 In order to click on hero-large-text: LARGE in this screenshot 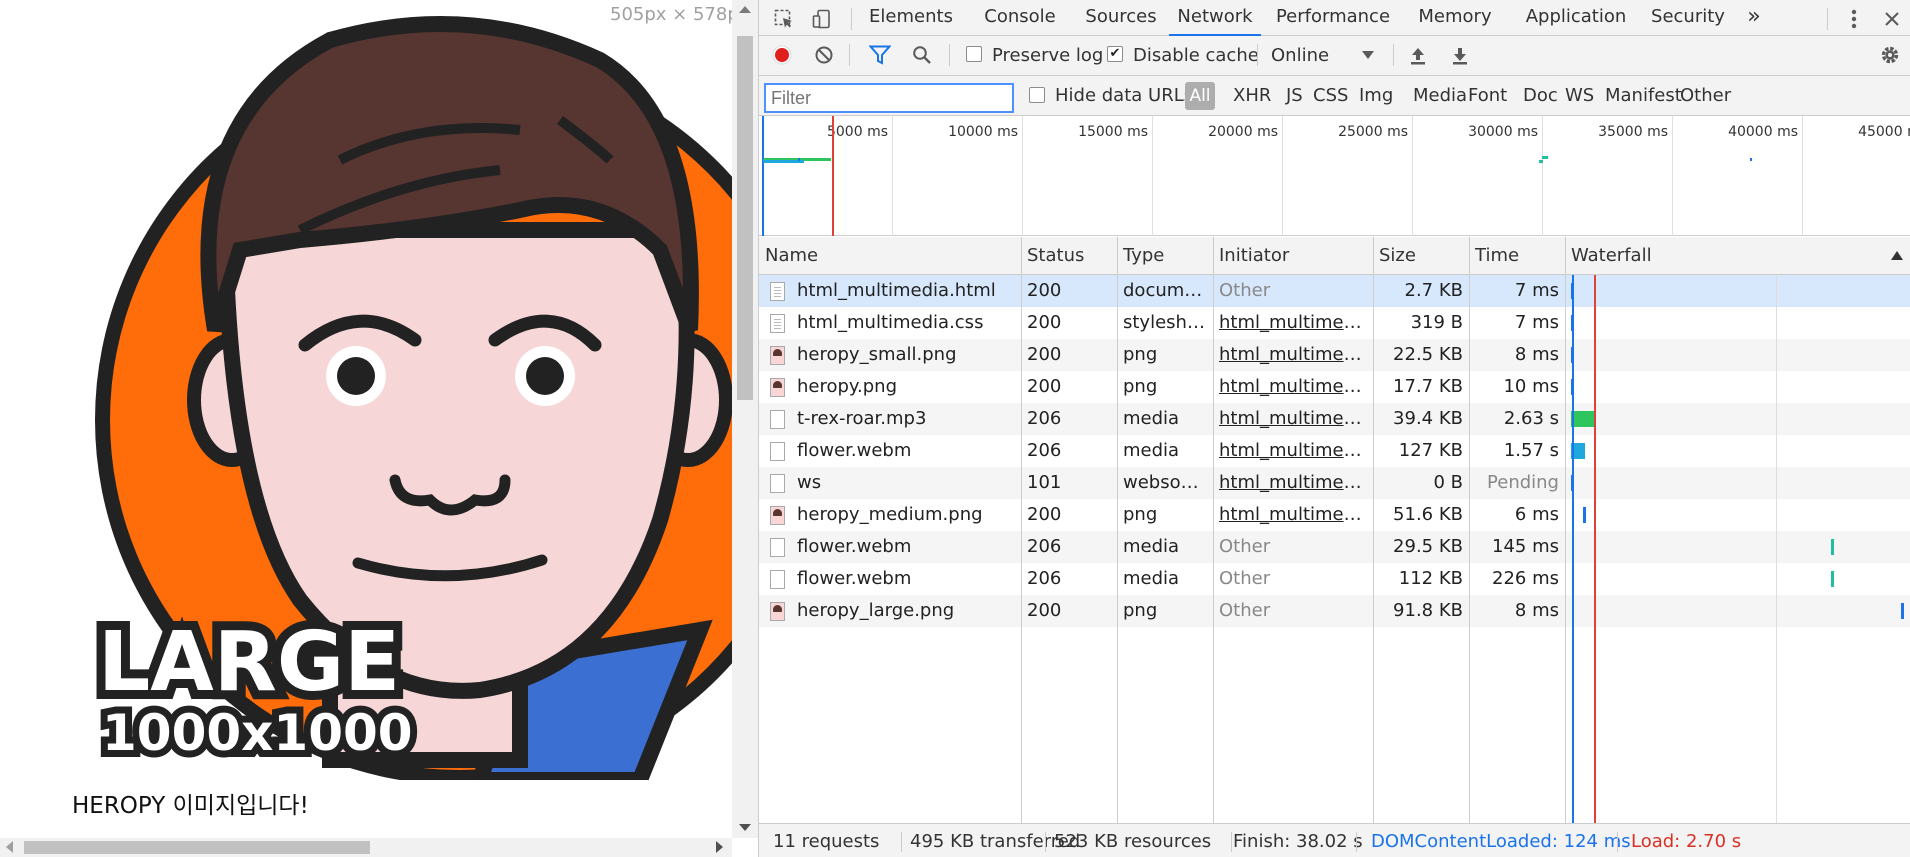, I will do `click(249, 662)`.